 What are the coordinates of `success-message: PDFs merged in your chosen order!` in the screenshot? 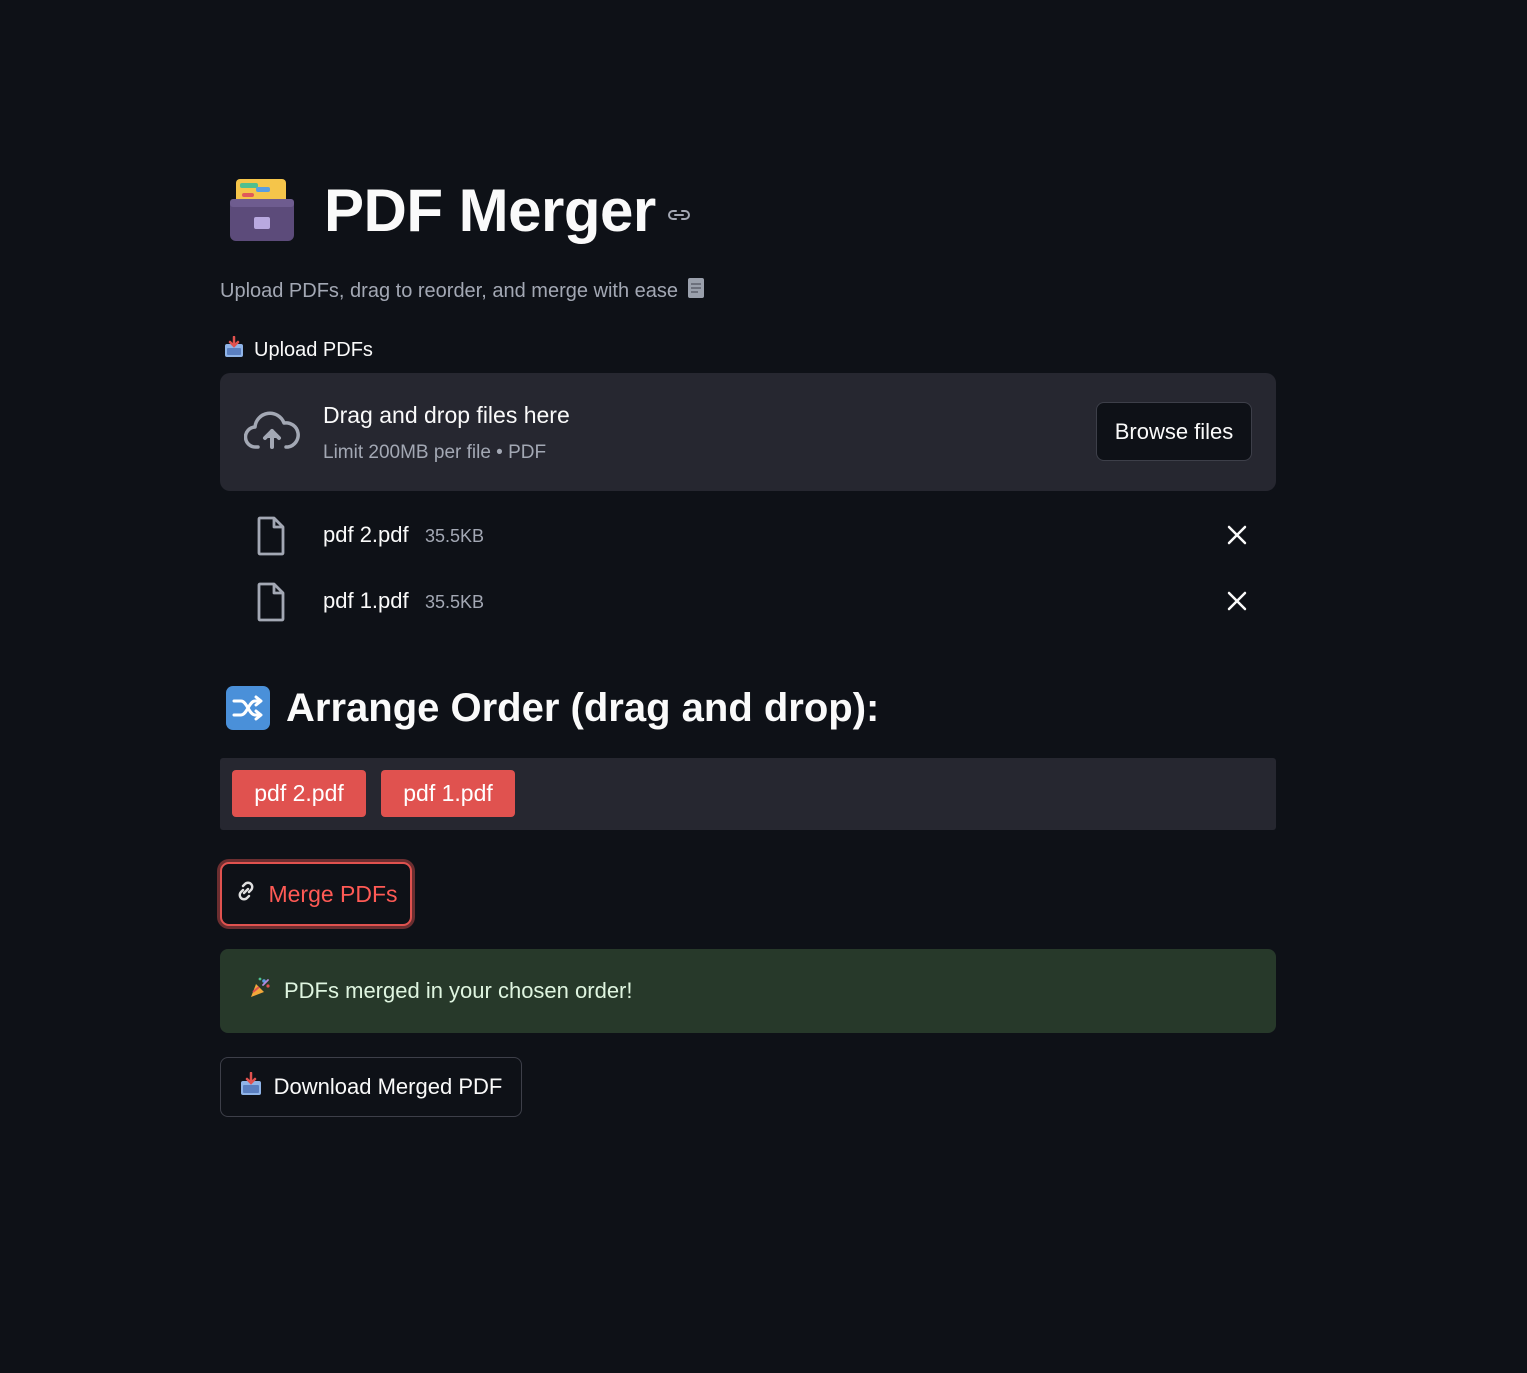 It's located at (458, 990).